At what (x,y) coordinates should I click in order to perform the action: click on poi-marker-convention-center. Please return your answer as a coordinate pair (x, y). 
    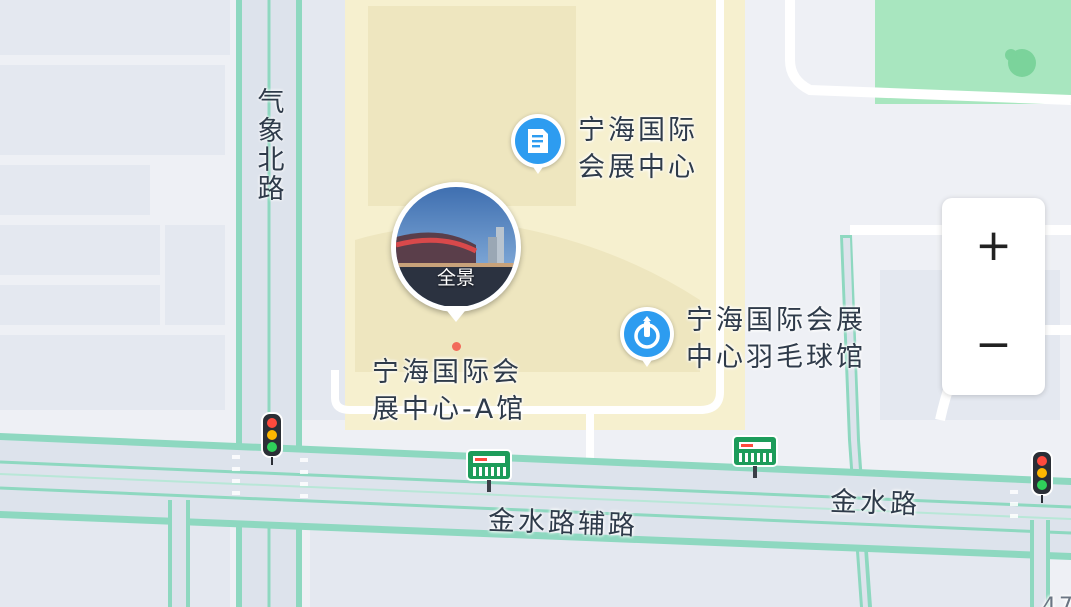
    Looking at the image, I should click on (539, 147).